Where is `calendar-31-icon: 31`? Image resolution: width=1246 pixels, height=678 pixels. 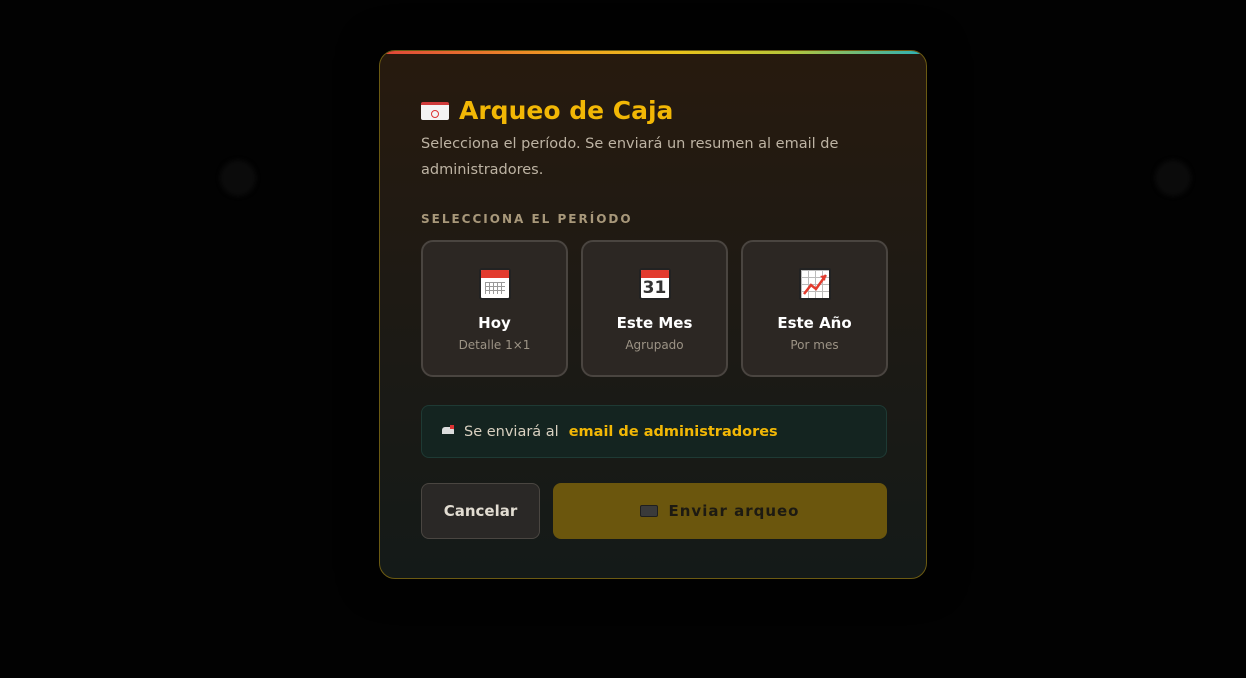 calendar-31-icon: 31 is located at coordinates (654, 284).